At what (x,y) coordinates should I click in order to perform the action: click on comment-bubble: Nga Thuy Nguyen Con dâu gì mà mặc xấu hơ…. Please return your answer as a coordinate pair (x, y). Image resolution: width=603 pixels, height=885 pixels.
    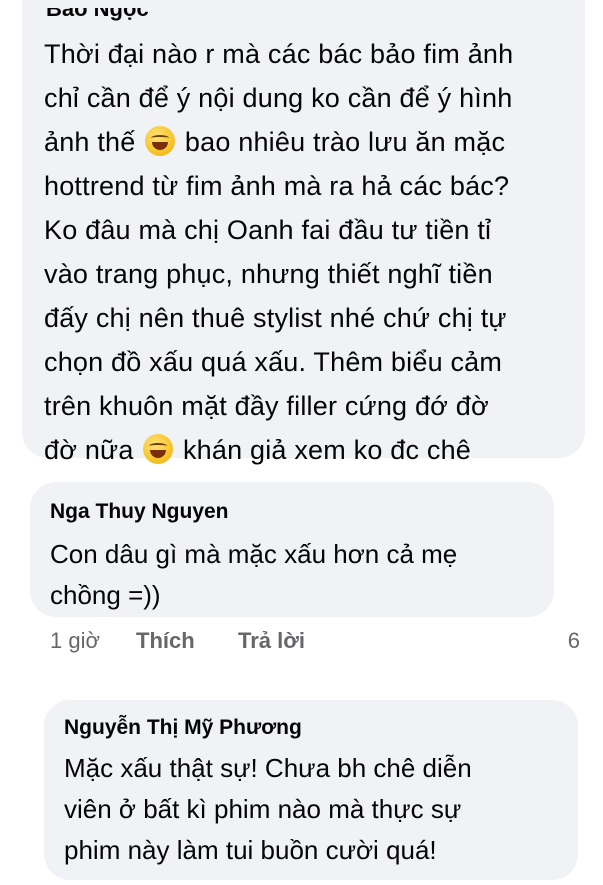
    Looking at the image, I should click on (292, 549).